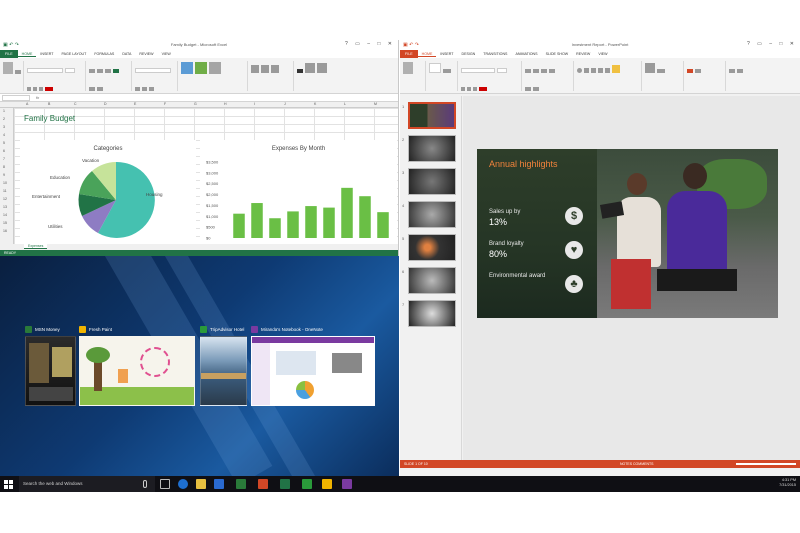 The image size is (800, 533). What do you see at coordinates (212, 205) in the screenshot?
I see `bar-y-tick-label: $1,500` at bounding box center [212, 205].